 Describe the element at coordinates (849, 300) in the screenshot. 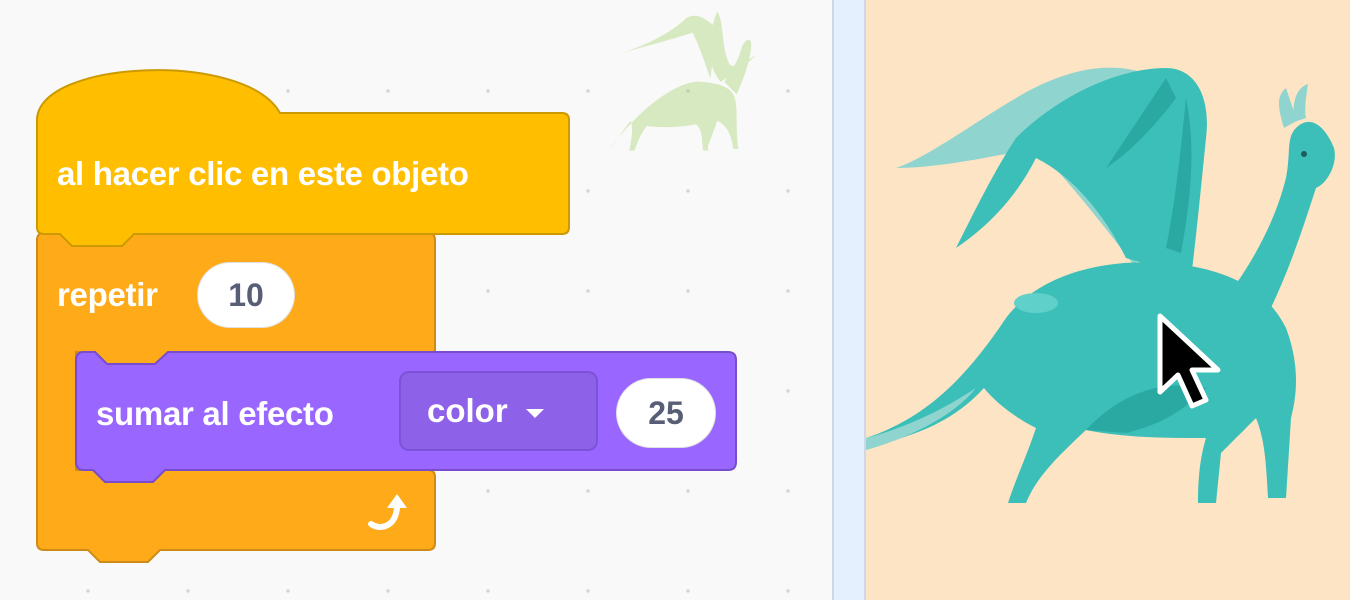

I see `pane-divider` at that location.